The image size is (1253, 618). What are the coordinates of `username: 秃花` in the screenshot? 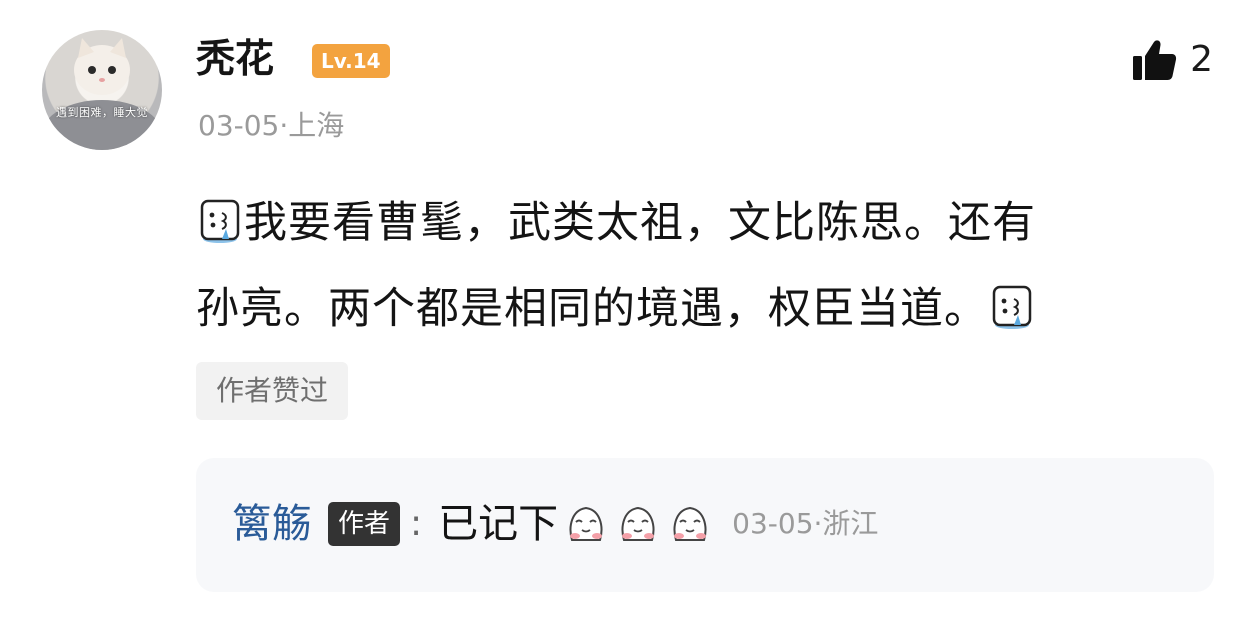 It's located at (235, 60).